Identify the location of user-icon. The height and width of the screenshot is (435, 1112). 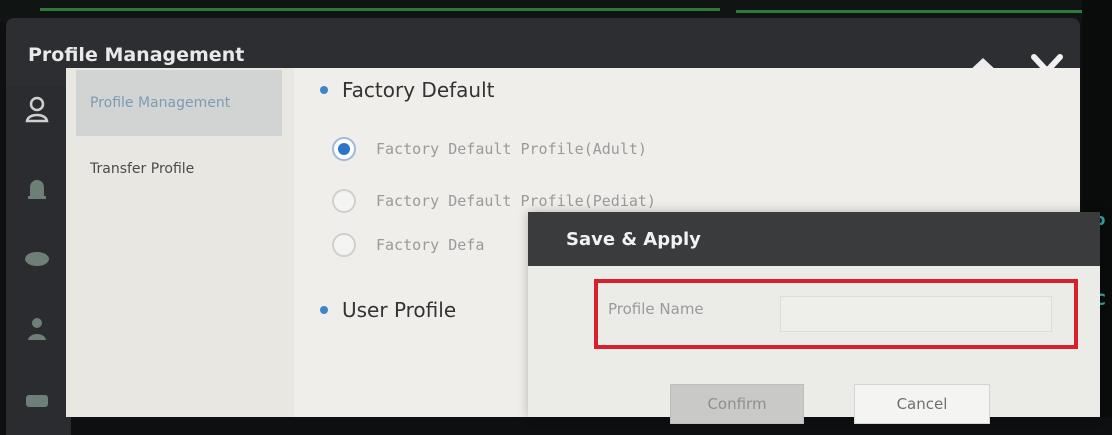
(37, 109).